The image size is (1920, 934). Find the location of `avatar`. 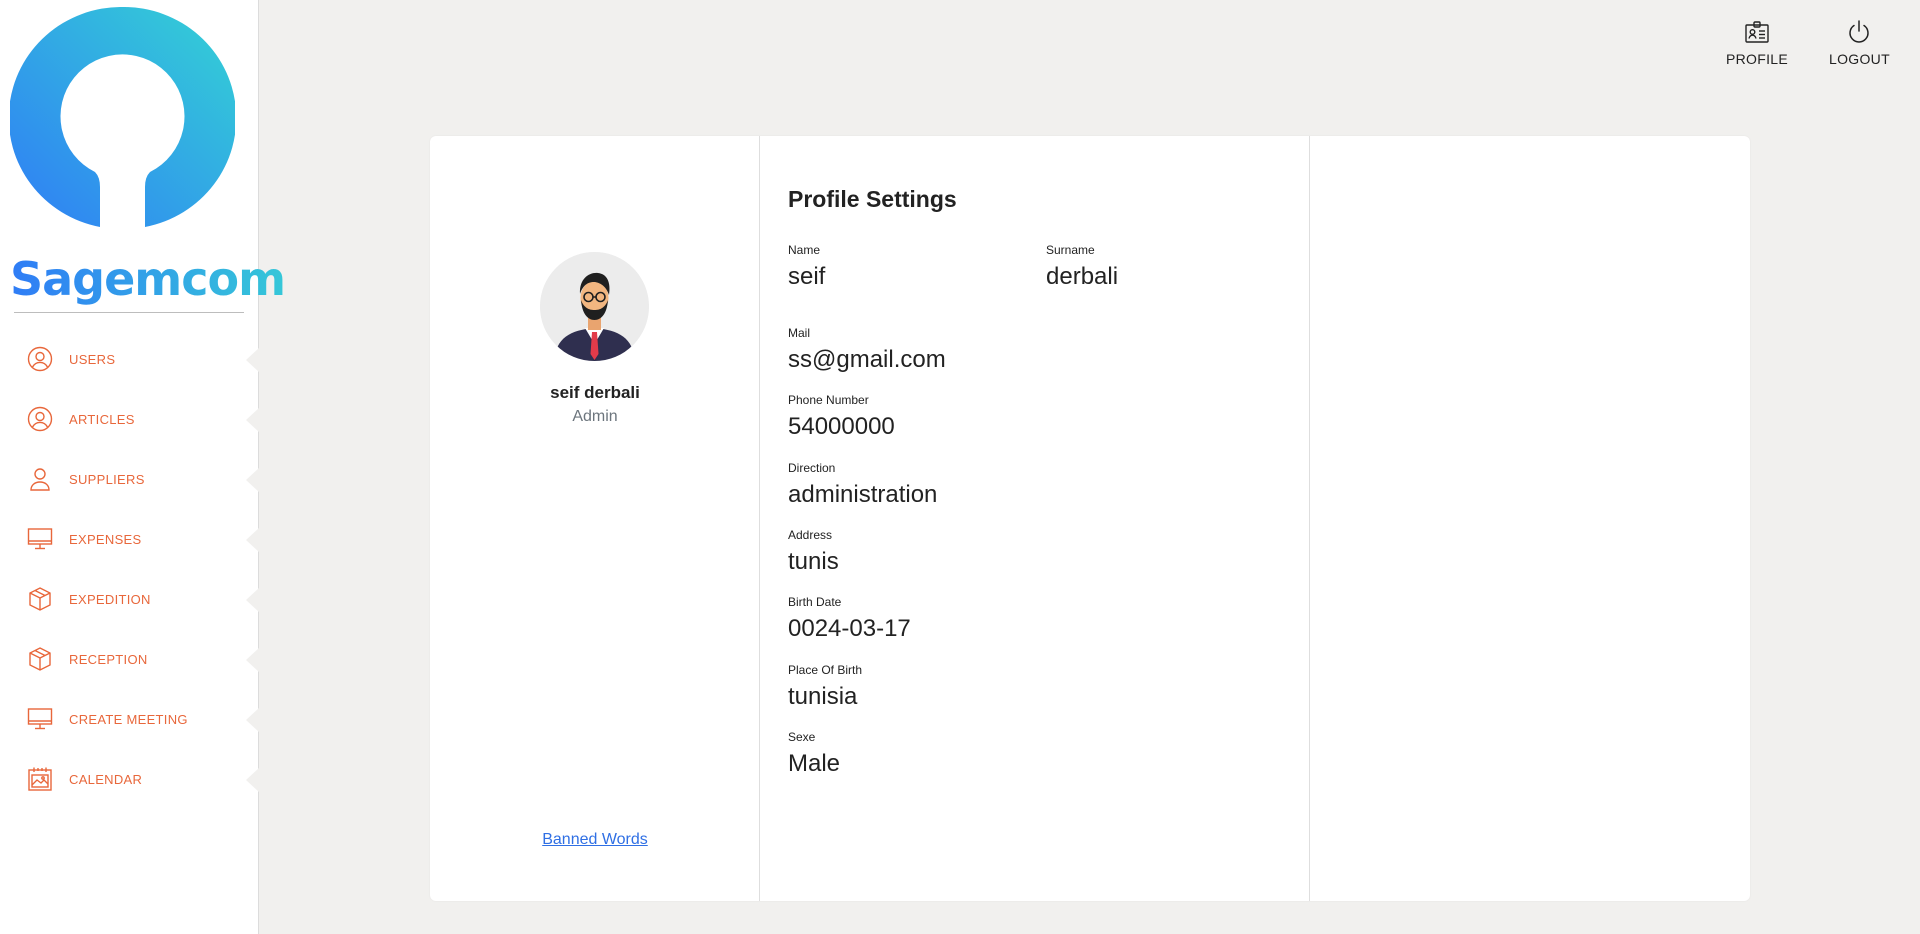

avatar is located at coordinates (594, 306).